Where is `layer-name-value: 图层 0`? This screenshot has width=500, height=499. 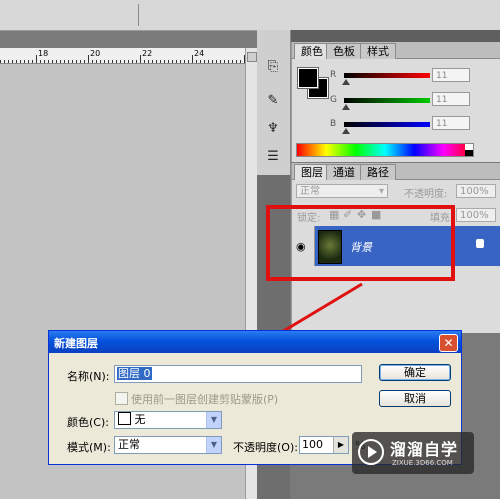
layer-name-value: 图层 0 is located at coordinates (134, 373).